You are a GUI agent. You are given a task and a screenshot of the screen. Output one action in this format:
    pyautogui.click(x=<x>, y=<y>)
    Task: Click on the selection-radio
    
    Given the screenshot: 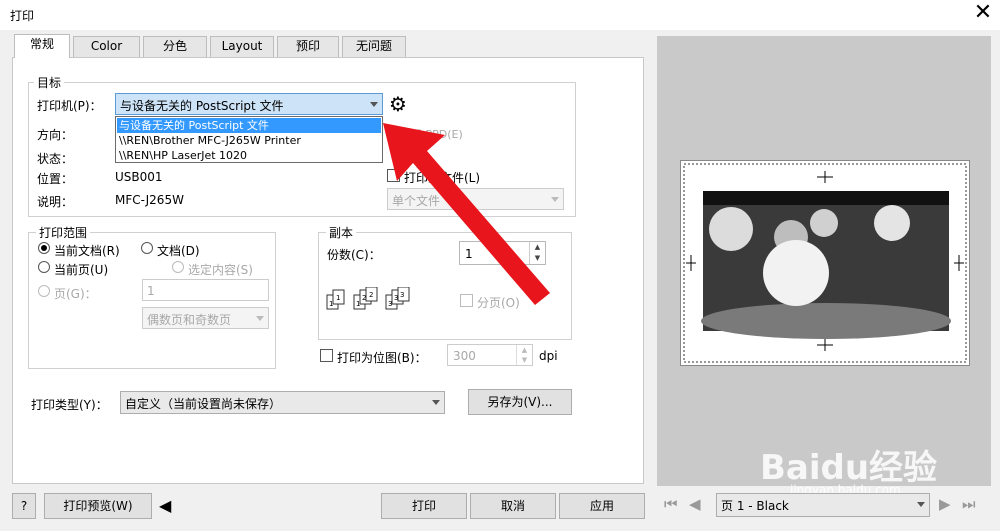 What is the action you would take?
    pyautogui.click(x=178, y=267)
    